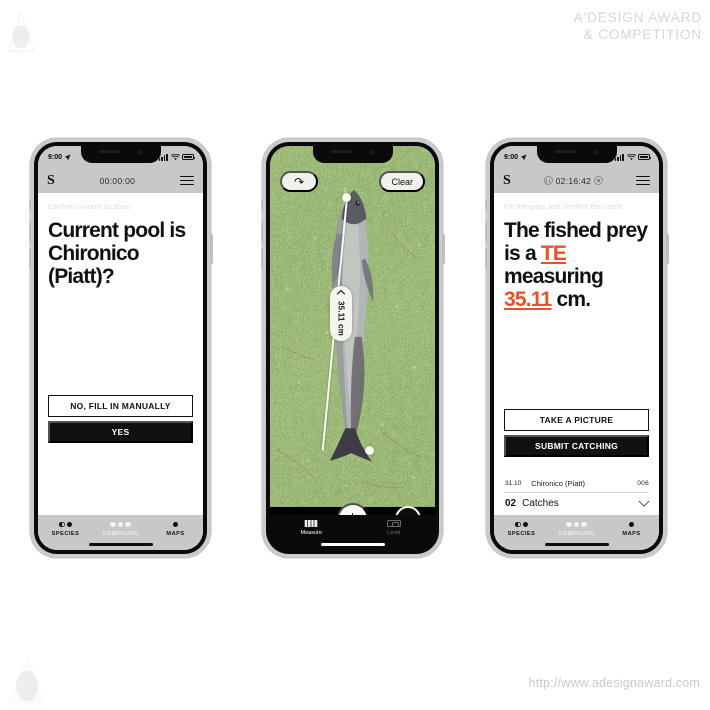 Image resolution: width=710 pixels, height=710 pixels. Describe the element at coordinates (548, 180) in the screenshot. I see `pause-circle-icon` at that location.